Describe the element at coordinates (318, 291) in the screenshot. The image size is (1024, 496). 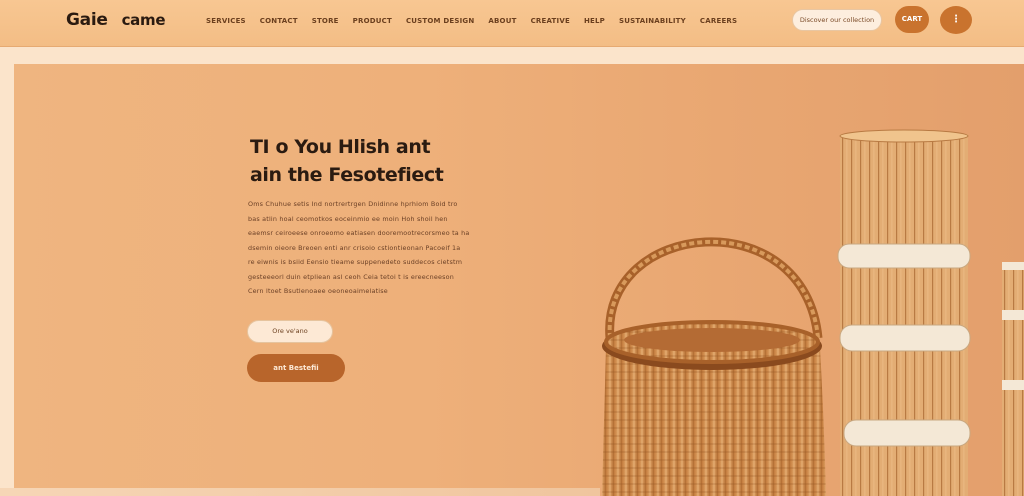
I see `hero-description-line: Cern ltoet Bsutlenoaee oeoneoaimelatise` at that location.